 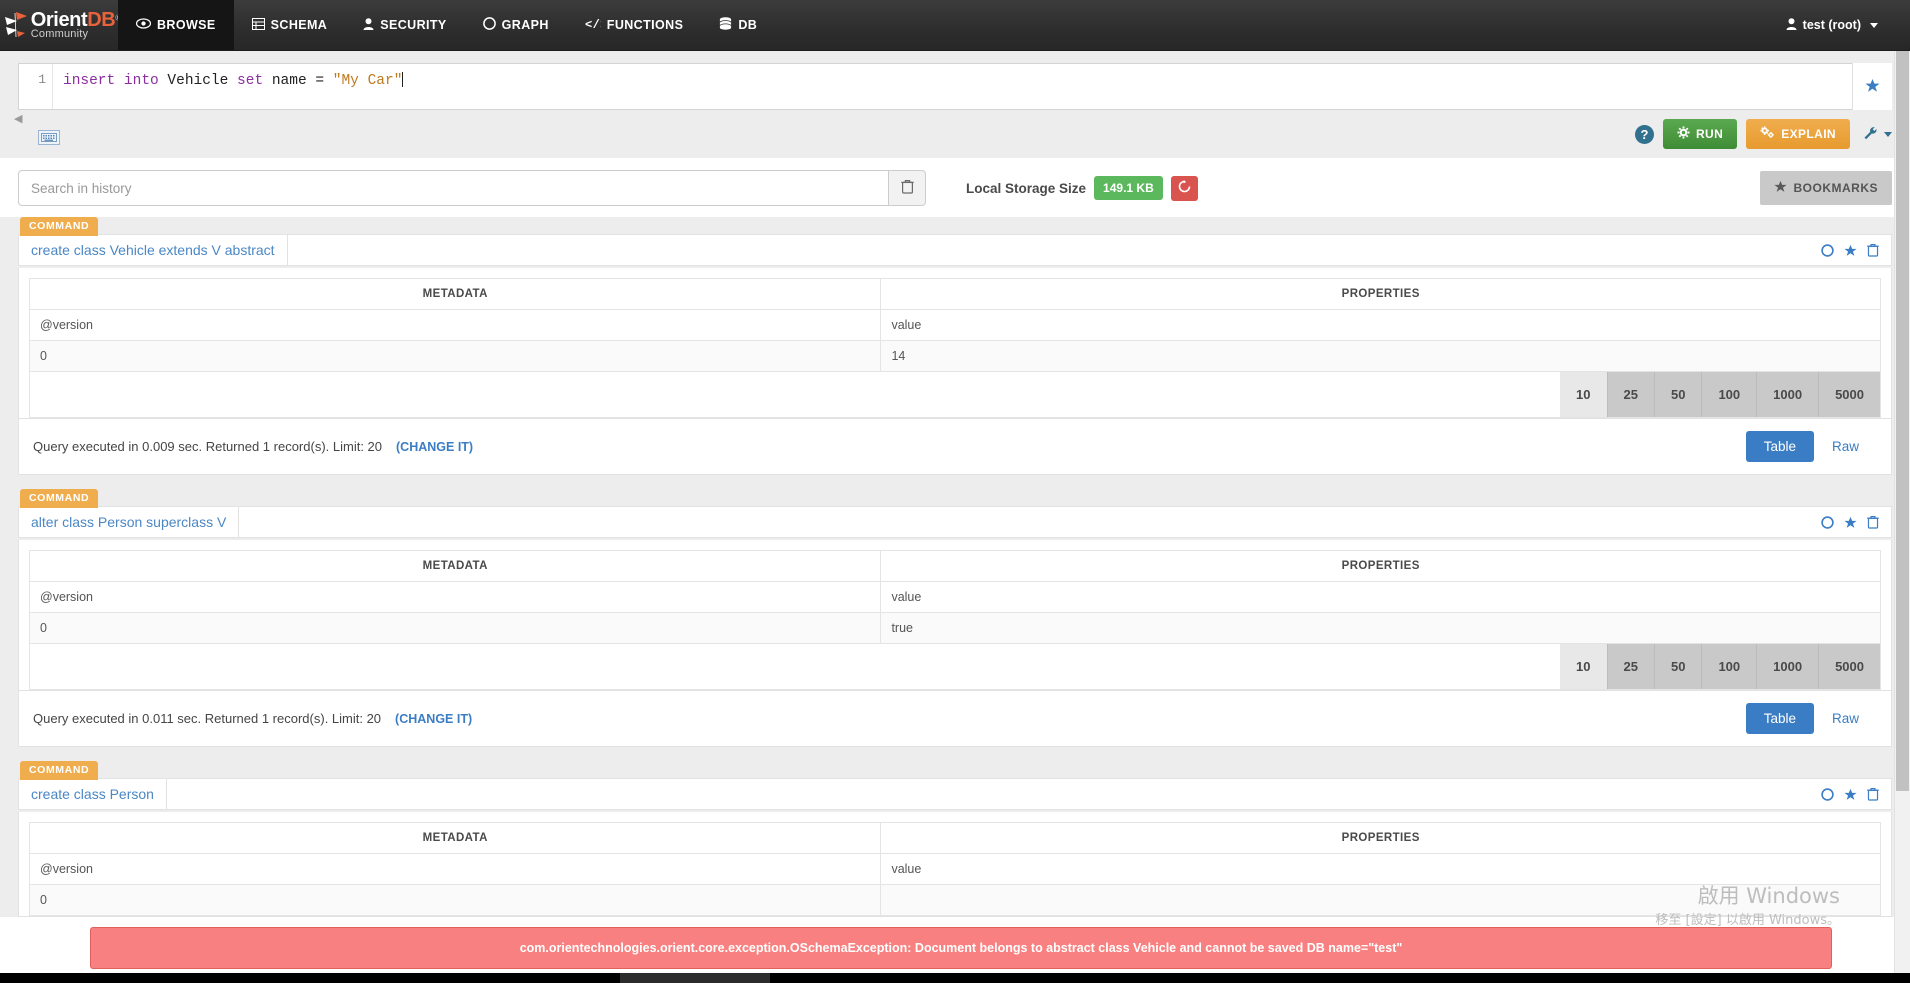 What do you see at coordinates (413, 25) in the screenshot?
I see `nav-item-security-label: SECURITY` at bounding box center [413, 25].